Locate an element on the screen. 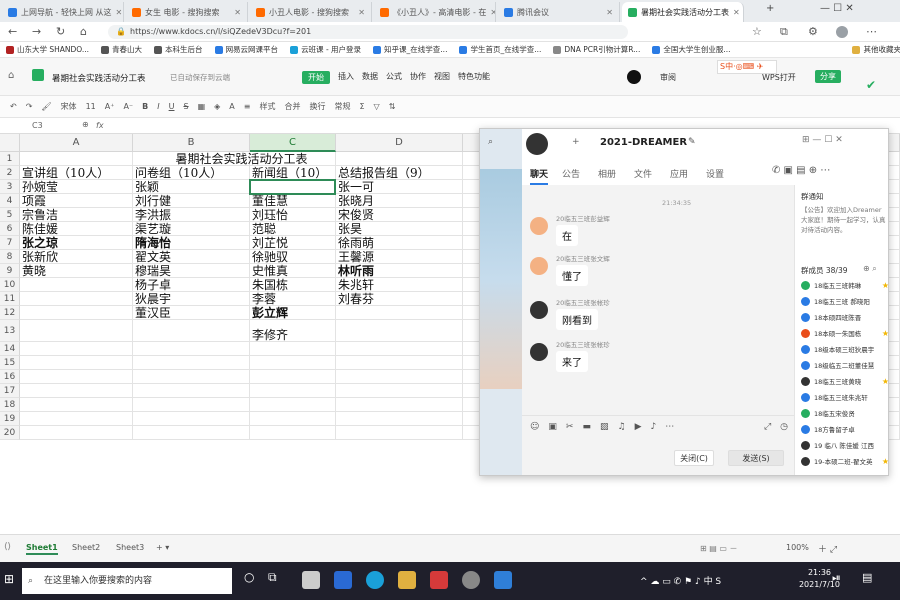 This screenshot has width=900, height=600. member-row: 18级本硕三班狄晨宇 is located at coordinates (844, 349).